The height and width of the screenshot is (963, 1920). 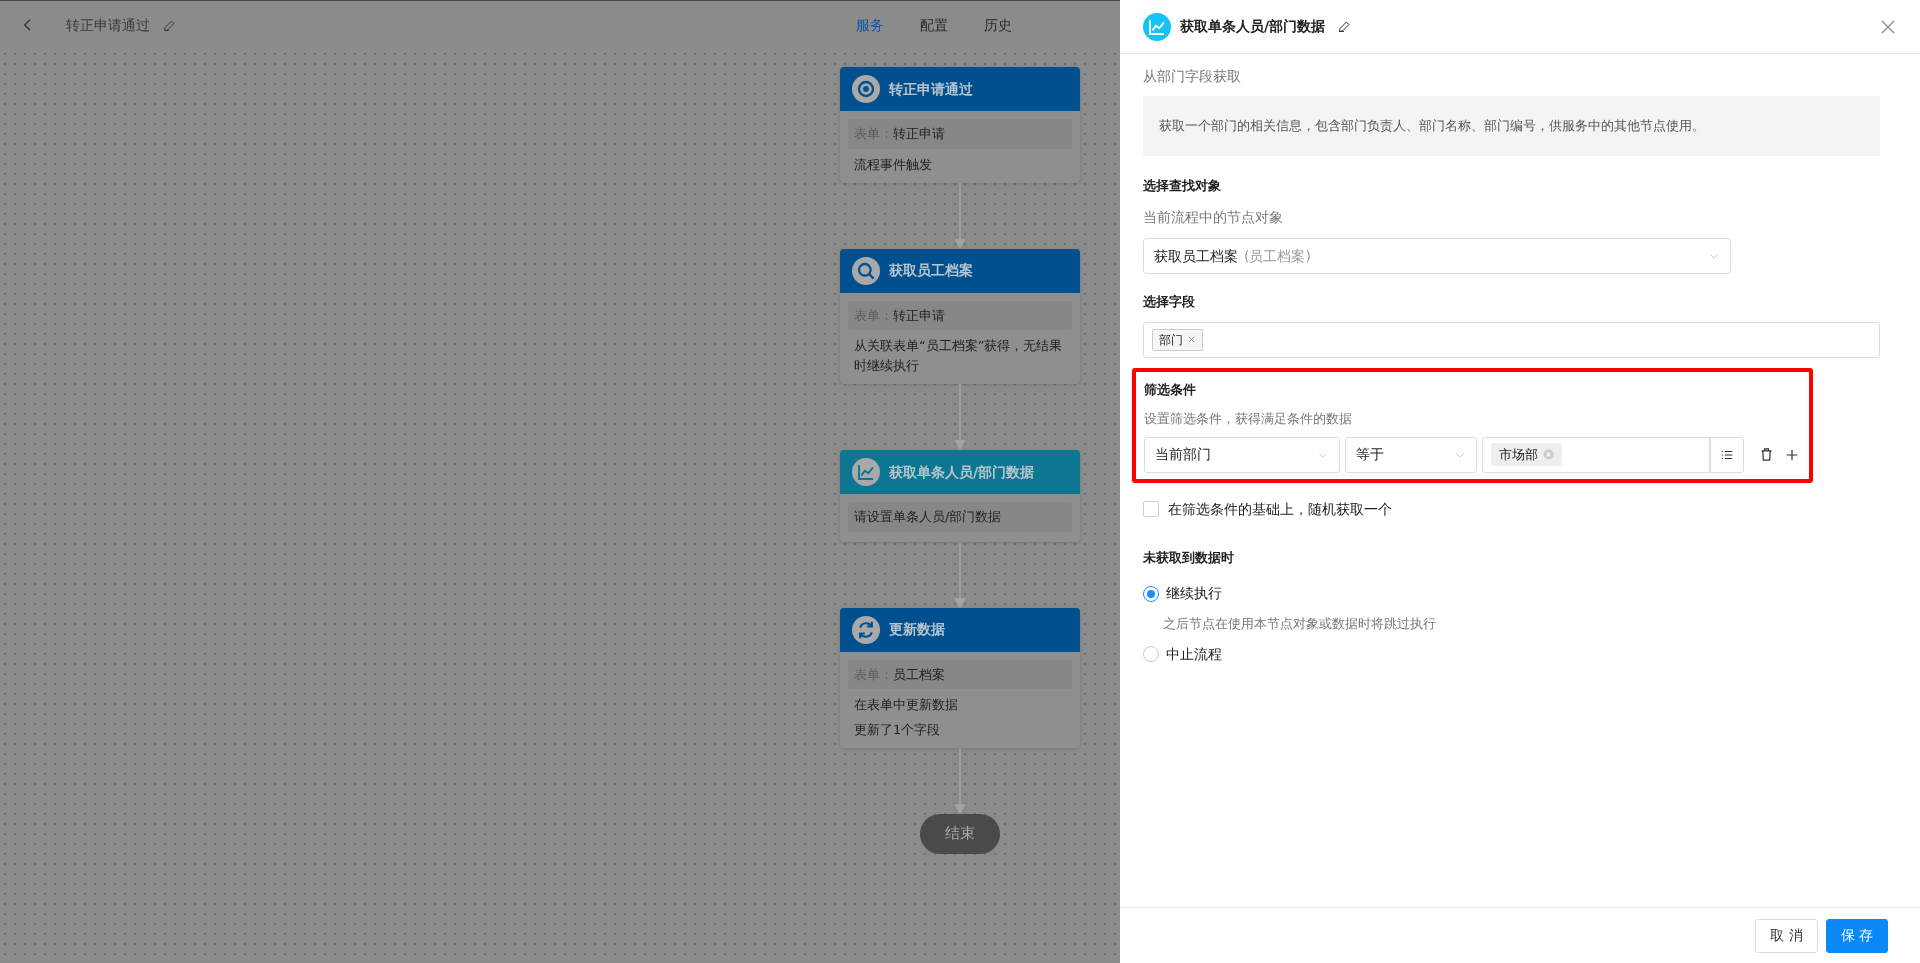 I want to click on object-select: 获取员工档案 (员工档案), so click(x=1437, y=256).